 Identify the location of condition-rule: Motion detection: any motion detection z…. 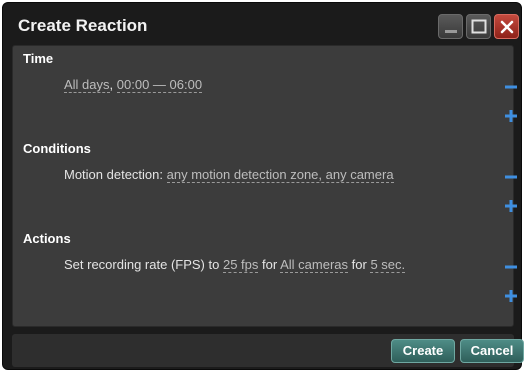
(229, 175).